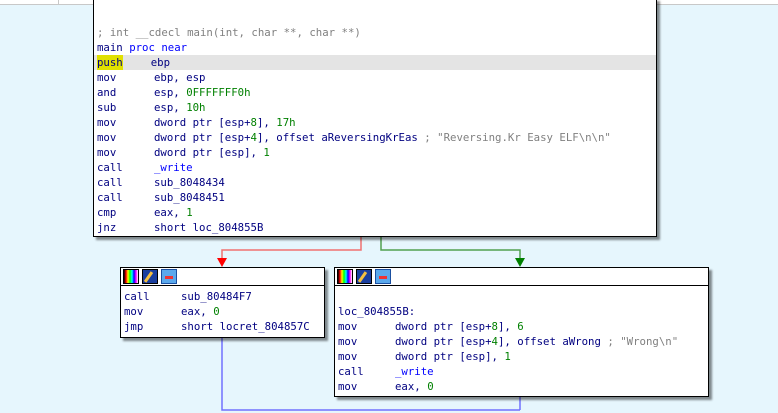 The width and height of the screenshot is (778, 413). I want to click on true-edge-arrow, so click(520, 262).